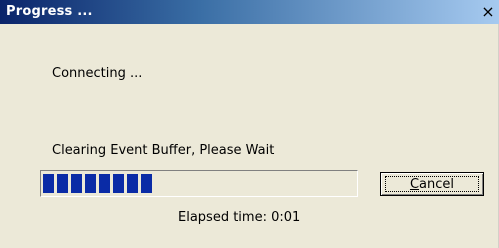 This screenshot has height=248, width=499. What do you see at coordinates (163, 150) in the screenshot?
I see `operation-status-text: Clearing Event Buffer, Please Wait` at bounding box center [163, 150].